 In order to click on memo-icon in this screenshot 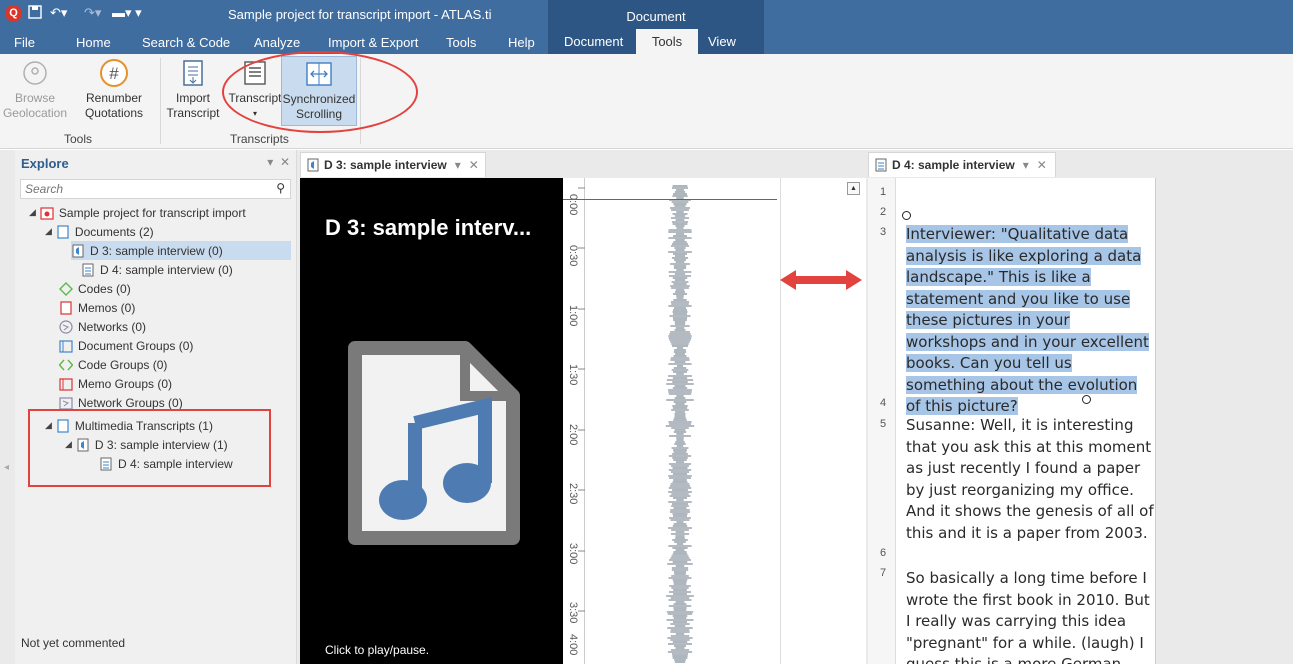, I will do `click(66, 307)`.